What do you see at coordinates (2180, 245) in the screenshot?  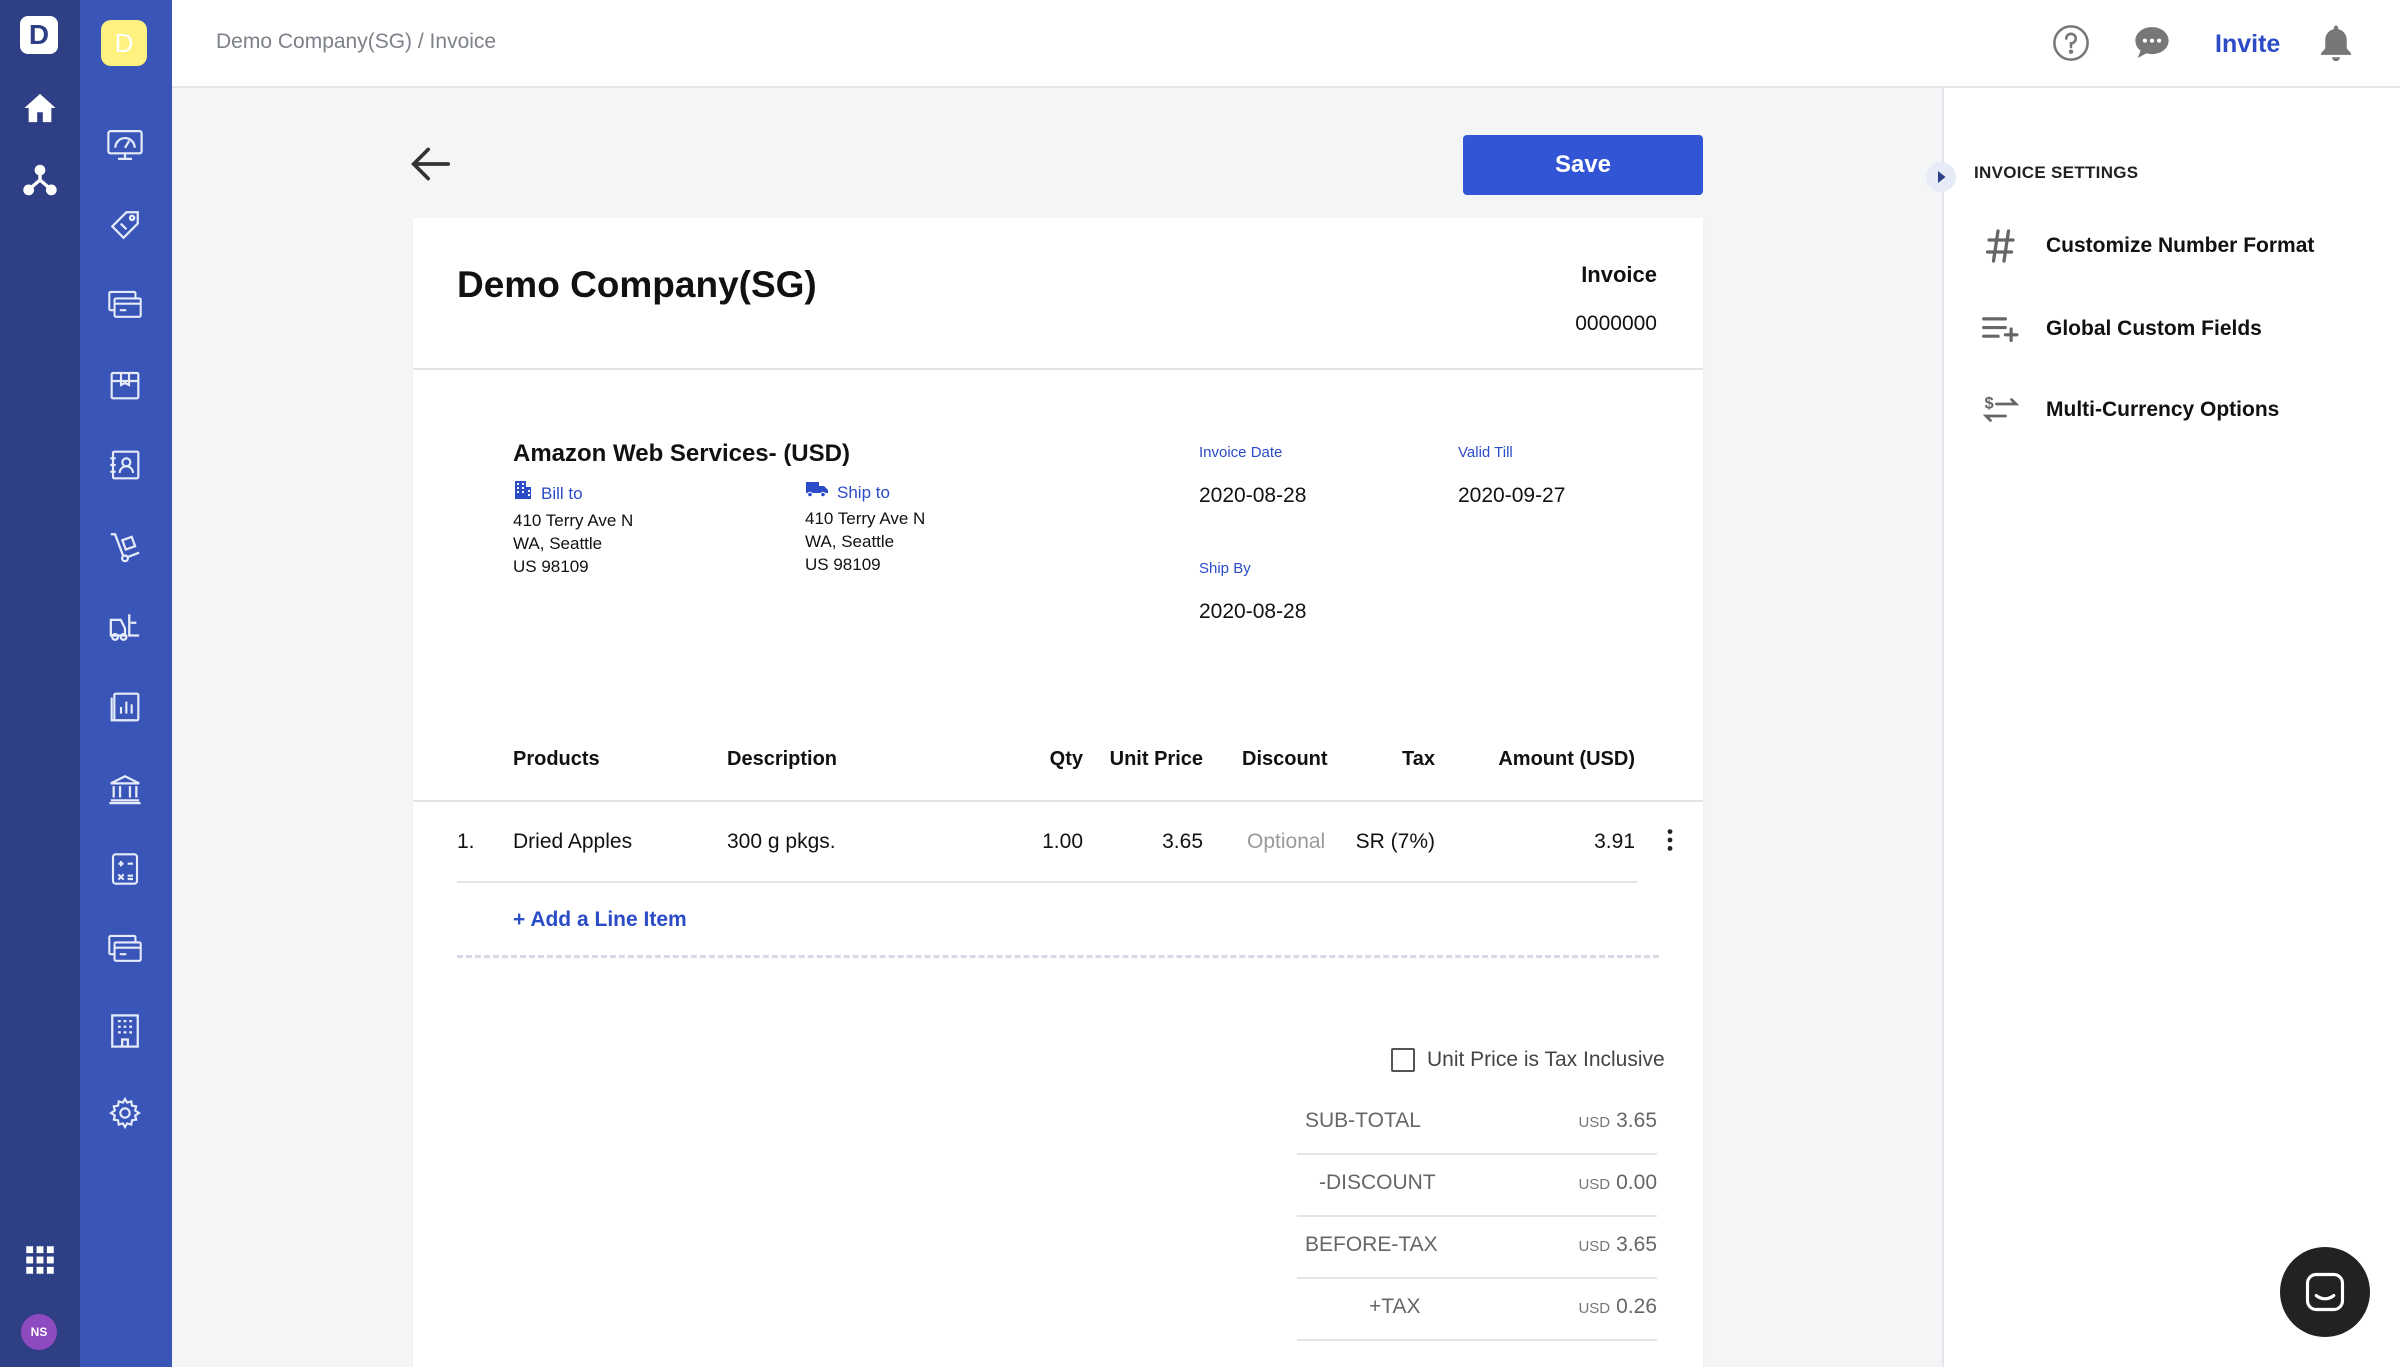 I see `customize-number-format-label: Customize Number Format` at bounding box center [2180, 245].